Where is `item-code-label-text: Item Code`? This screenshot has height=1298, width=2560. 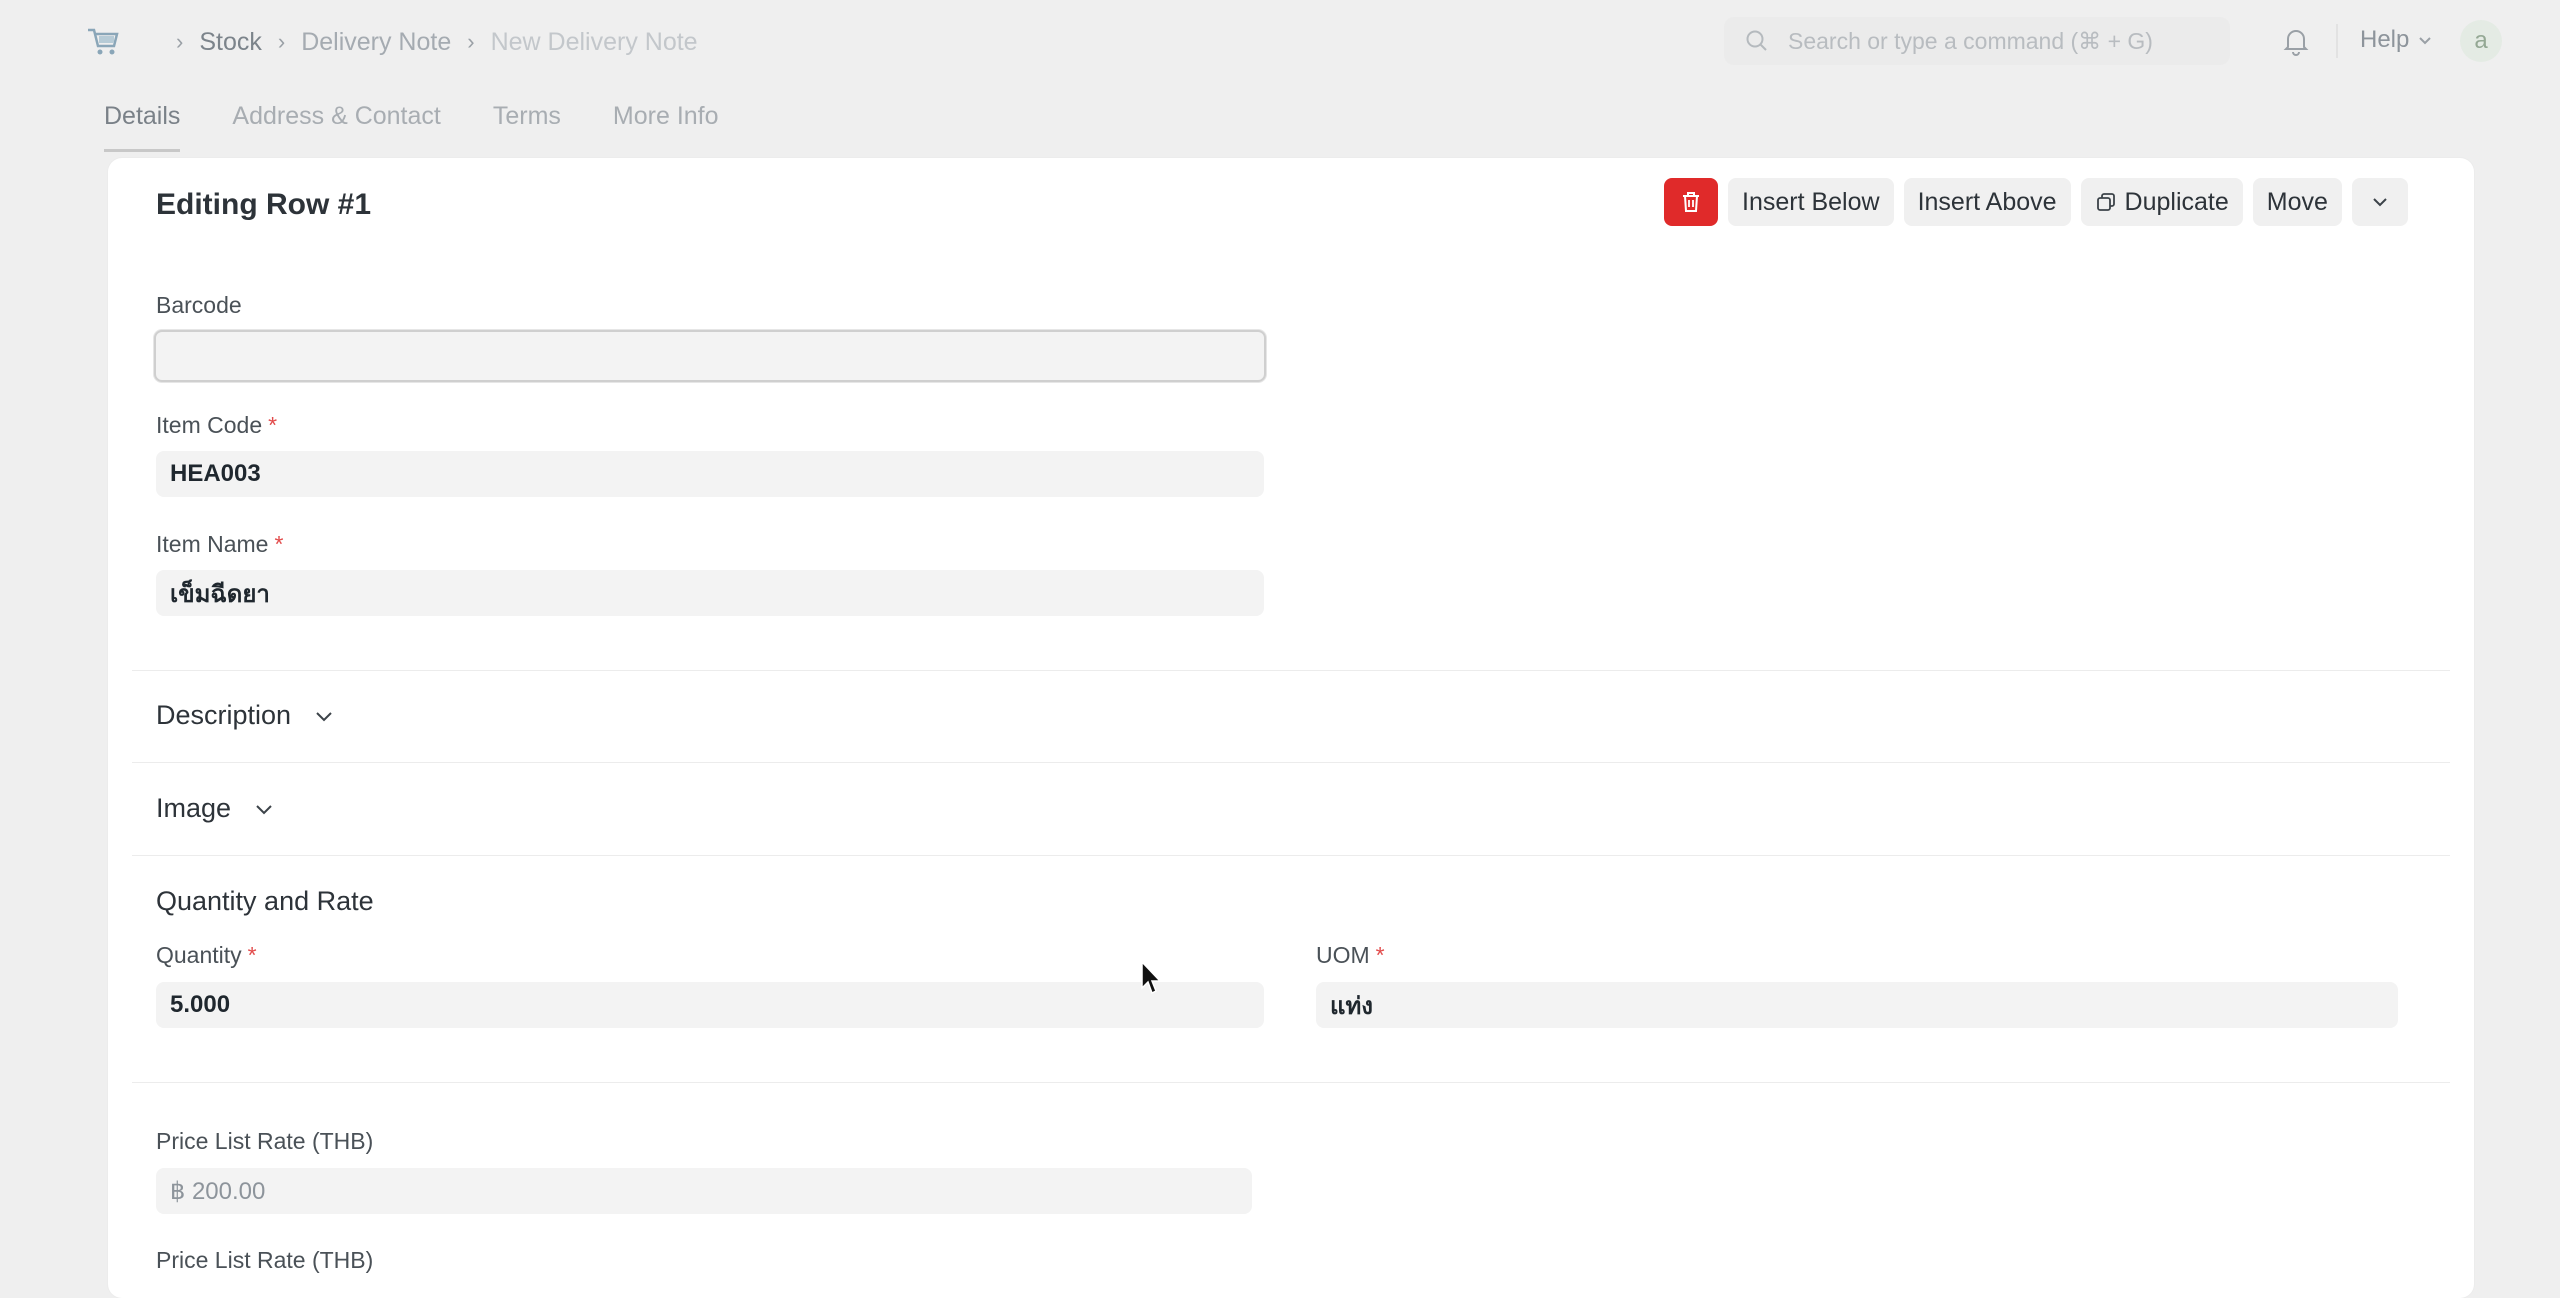
item-code-label-text: Item Code is located at coordinates (209, 425).